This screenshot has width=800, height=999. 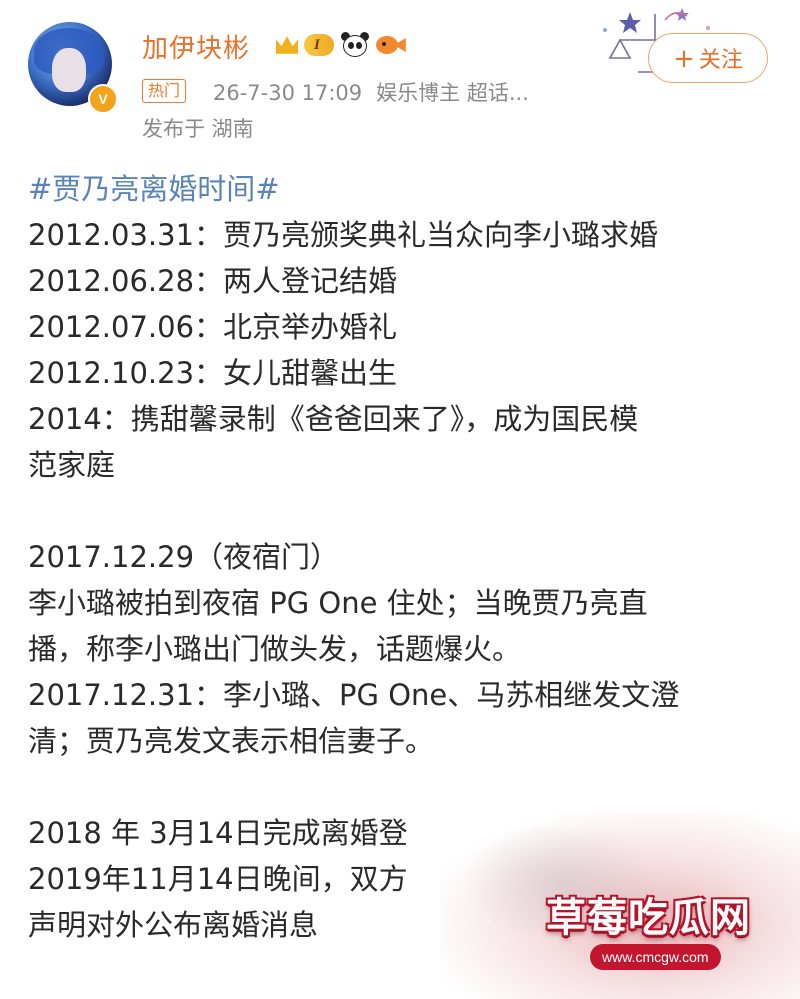 What do you see at coordinates (338, 603) in the screenshot?
I see `content-line: 李小璐被拍到夜宿 PG One 住处；当晚贾乃亮直` at bounding box center [338, 603].